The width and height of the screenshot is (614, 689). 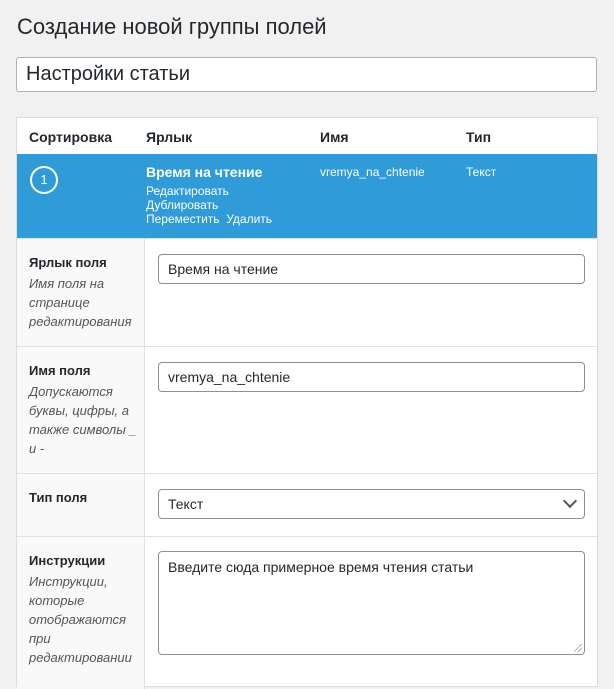 What do you see at coordinates (479, 137) in the screenshot?
I see `column-header-type: Тип` at bounding box center [479, 137].